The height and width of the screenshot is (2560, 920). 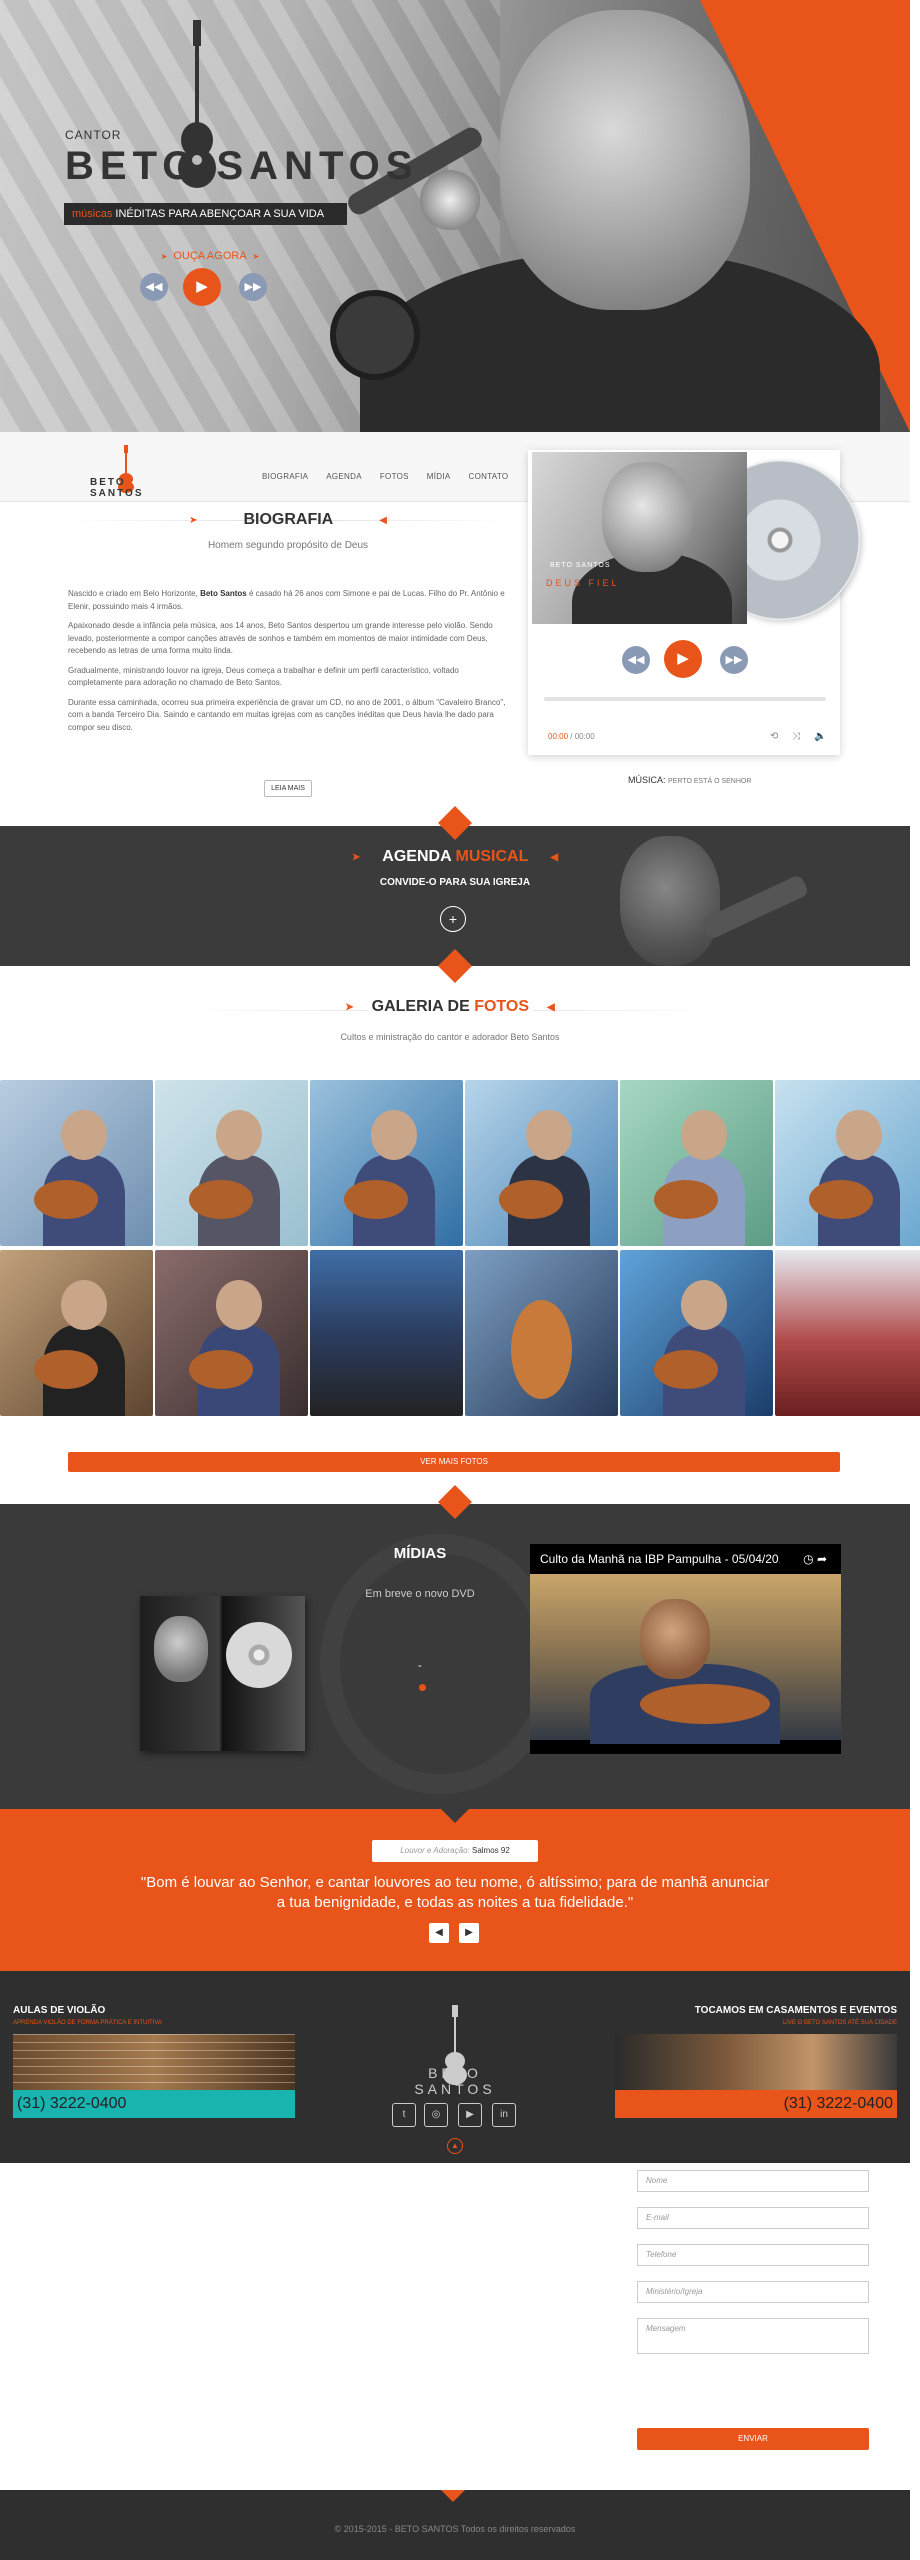 I want to click on name-field: Nome, so click(x=753, y=2181).